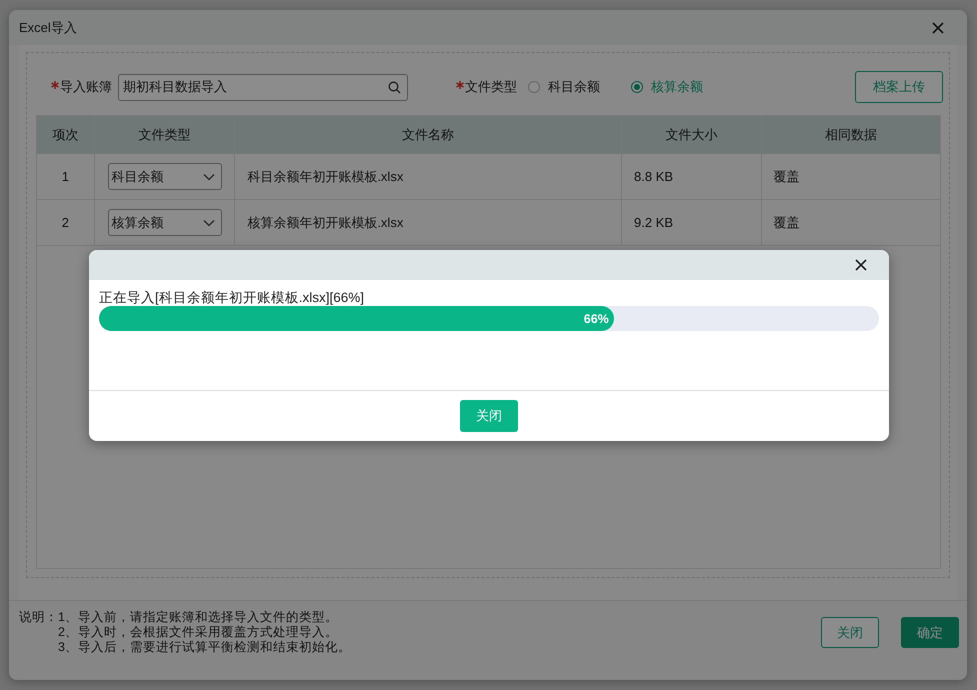  Describe the element at coordinates (66, 222) in the screenshot. I see `table-cell: 2` at that location.